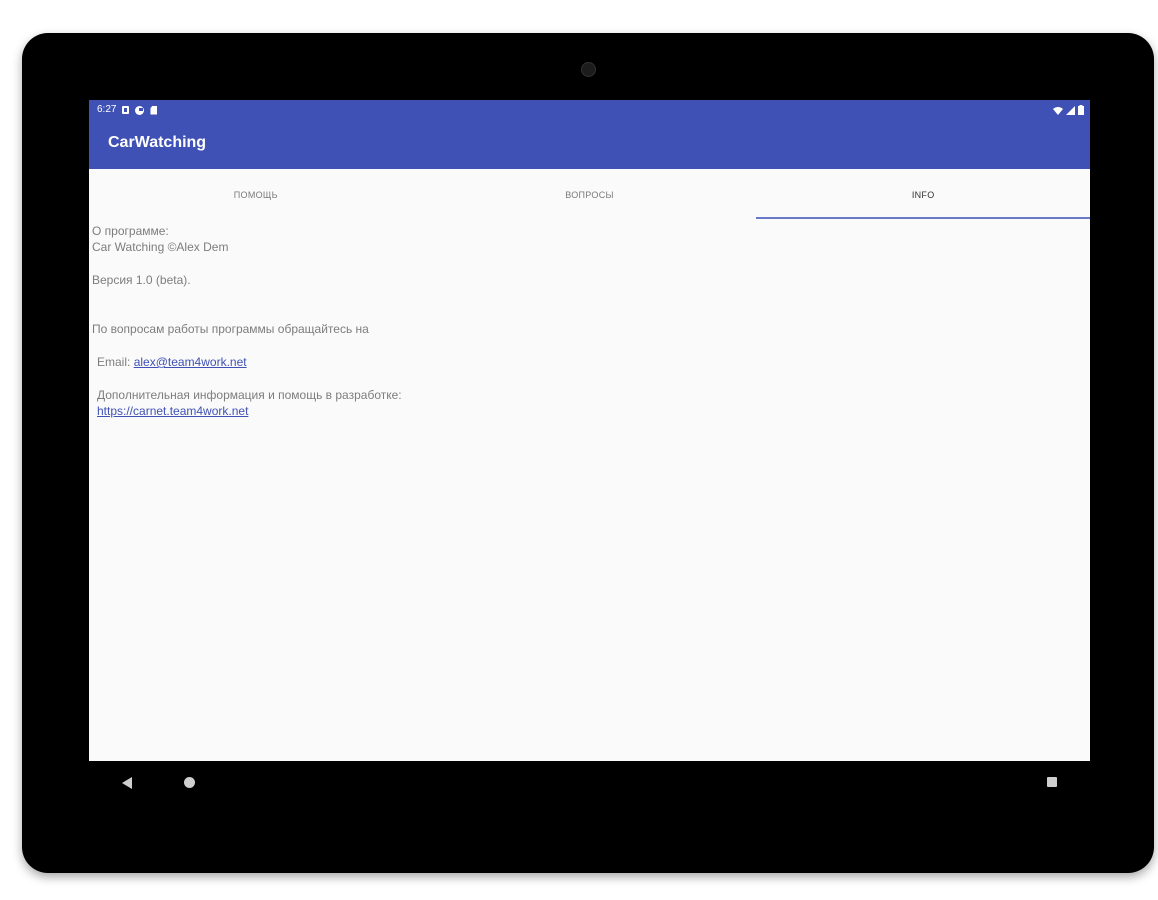 This screenshot has height=900, width=1158. I want to click on tab-bar: ПОМОЩЬ ВОПРОСЫ INFO, so click(589, 194).